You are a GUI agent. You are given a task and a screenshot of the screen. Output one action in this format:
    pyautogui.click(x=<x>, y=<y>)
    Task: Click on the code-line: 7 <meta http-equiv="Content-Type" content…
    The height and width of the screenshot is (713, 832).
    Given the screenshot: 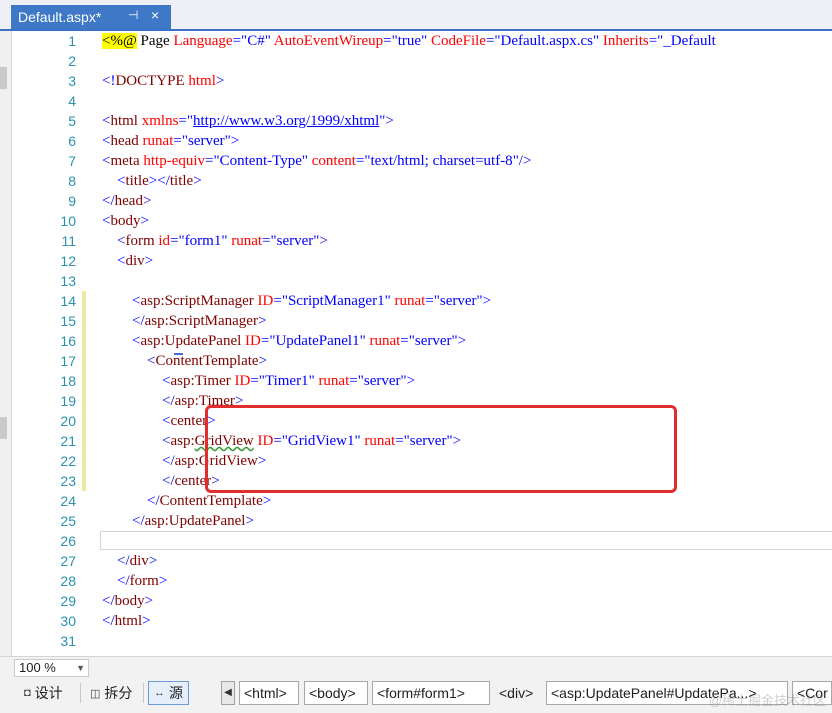 What is the action you would take?
    pyautogui.click(x=422, y=161)
    